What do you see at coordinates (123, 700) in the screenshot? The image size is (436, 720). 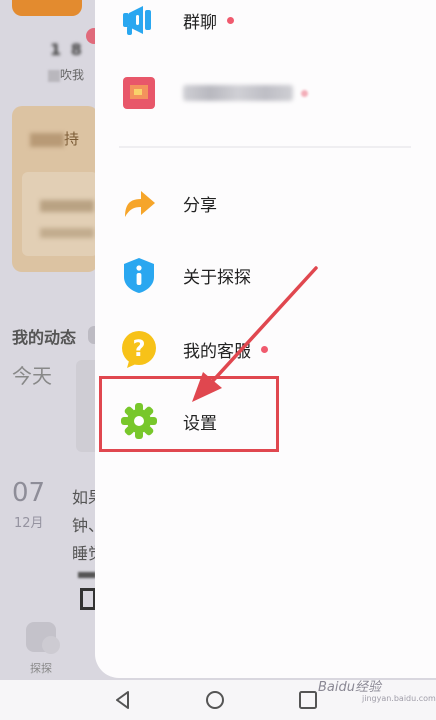 I see `back-icon` at bounding box center [123, 700].